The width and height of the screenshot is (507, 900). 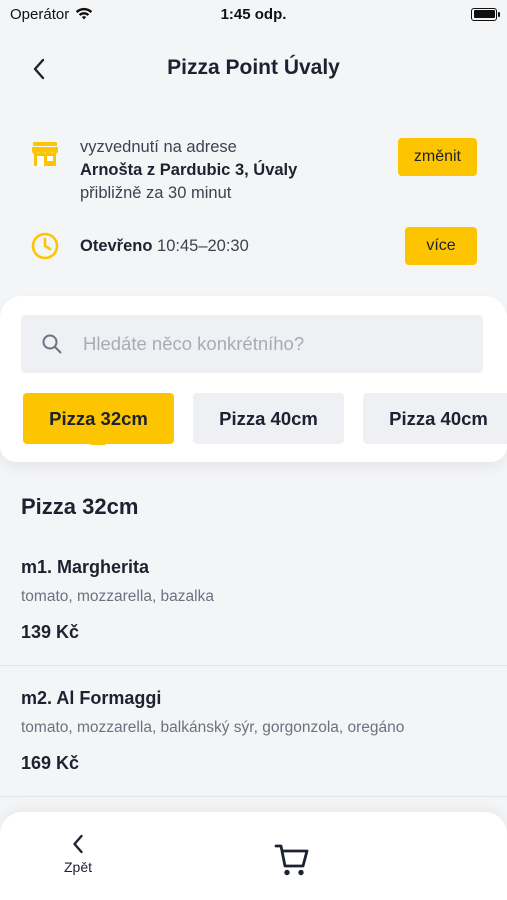 I want to click on hours-range: 10:45–20:30, so click(x=203, y=245).